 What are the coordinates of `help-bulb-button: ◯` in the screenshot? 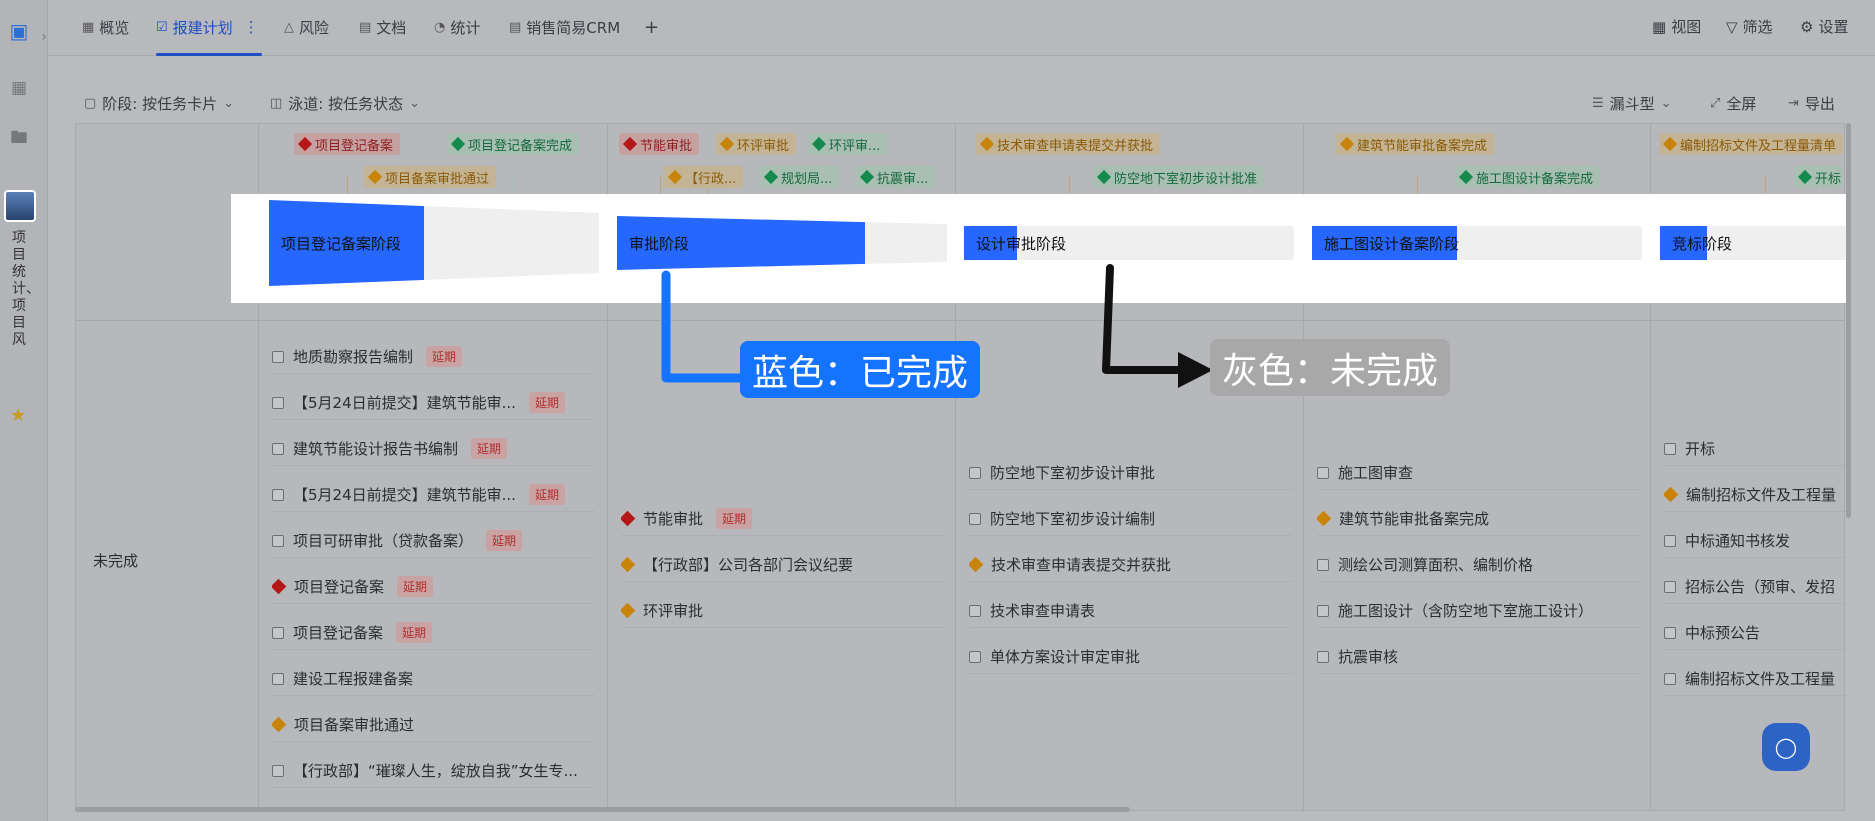 It's located at (1786, 747).